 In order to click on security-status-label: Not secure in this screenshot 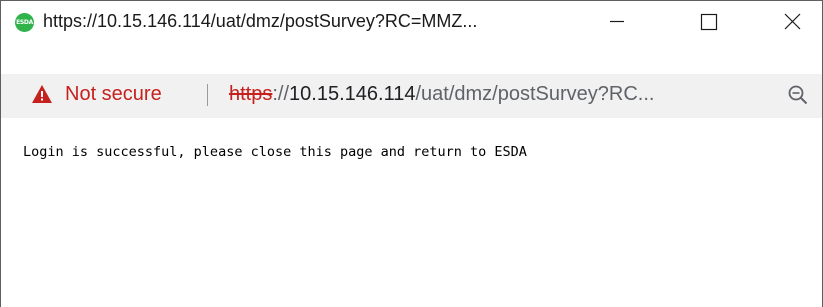, I will do `click(113, 94)`.